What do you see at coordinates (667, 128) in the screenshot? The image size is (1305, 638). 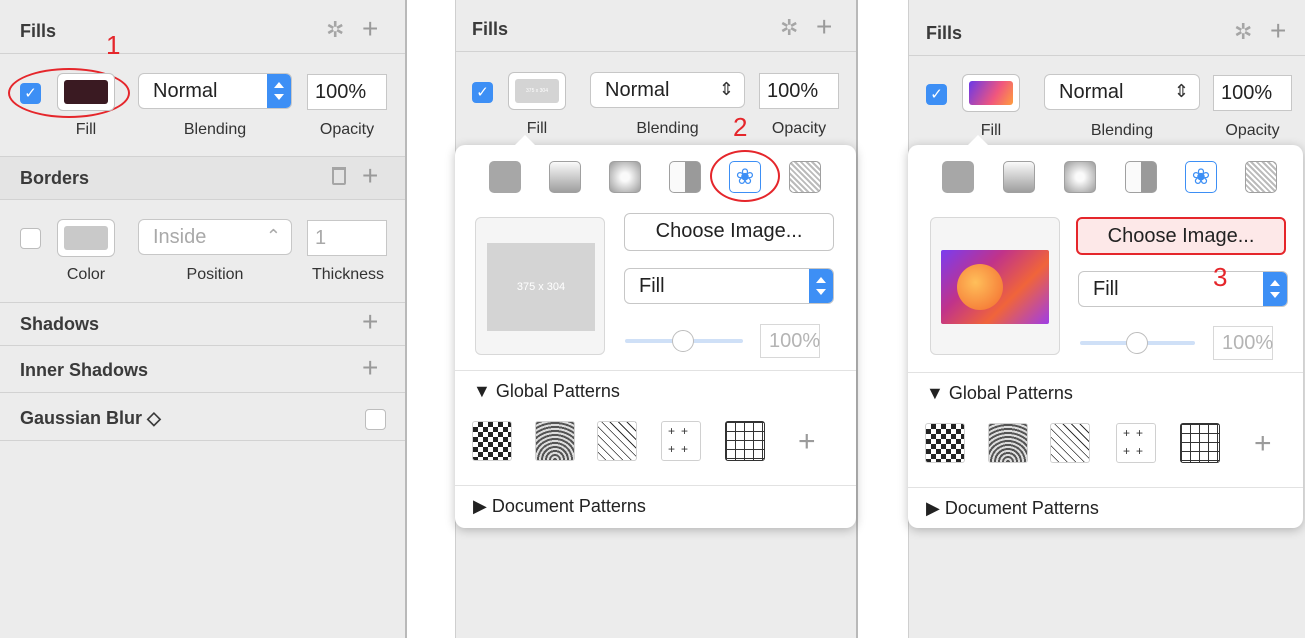 I see `blending-caption-2: Blending` at bounding box center [667, 128].